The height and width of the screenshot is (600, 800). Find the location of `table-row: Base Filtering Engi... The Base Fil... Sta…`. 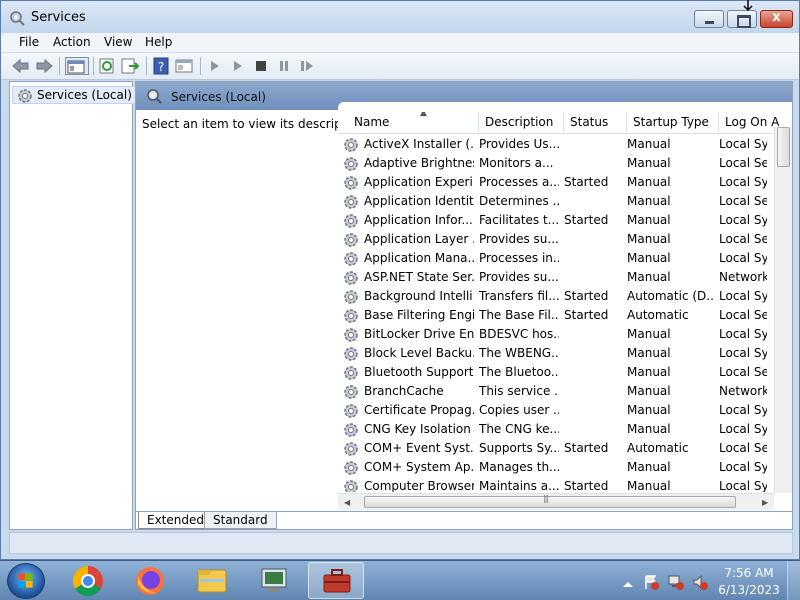

table-row: Base Filtering Engi... The Base Fil... Sta… is located at coordinates (553, 315).